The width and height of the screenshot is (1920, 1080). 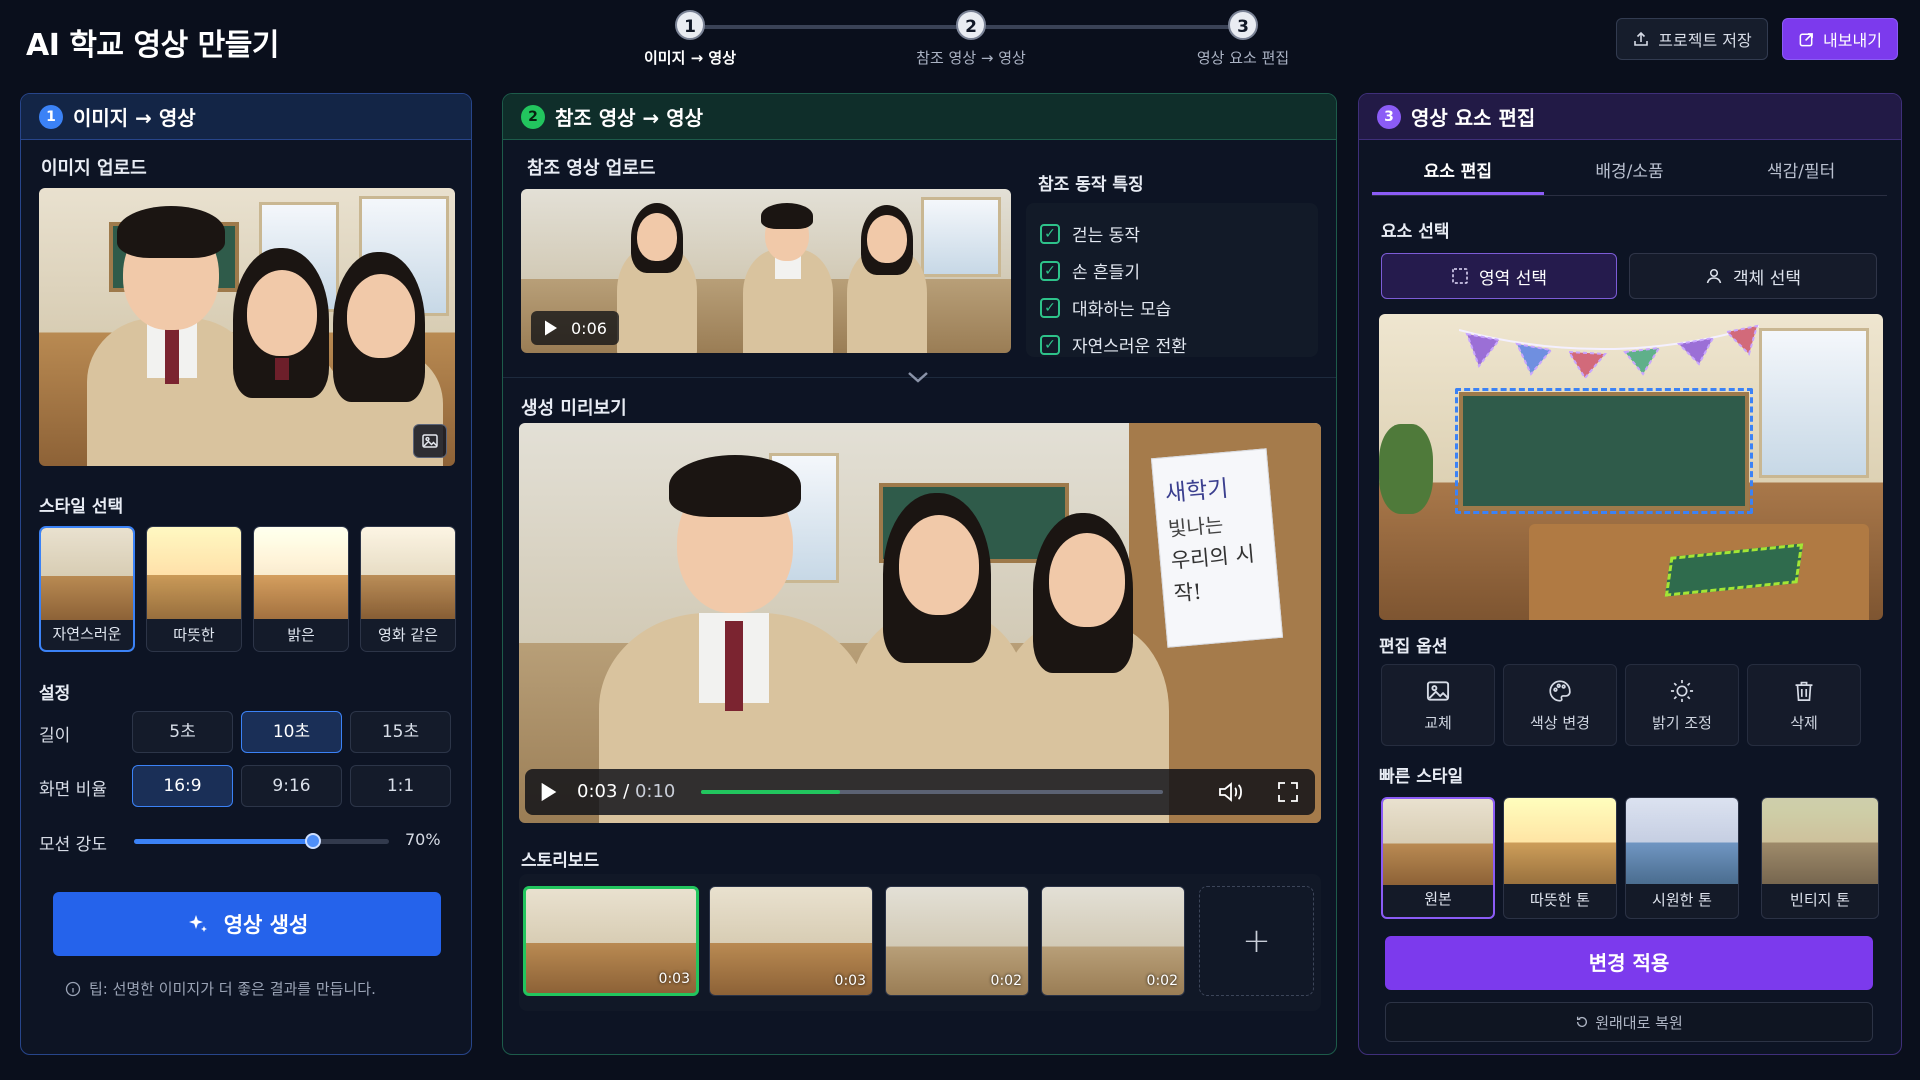 I want to click on feature-label: 손 흔들기, so click(x=1106, y=273).